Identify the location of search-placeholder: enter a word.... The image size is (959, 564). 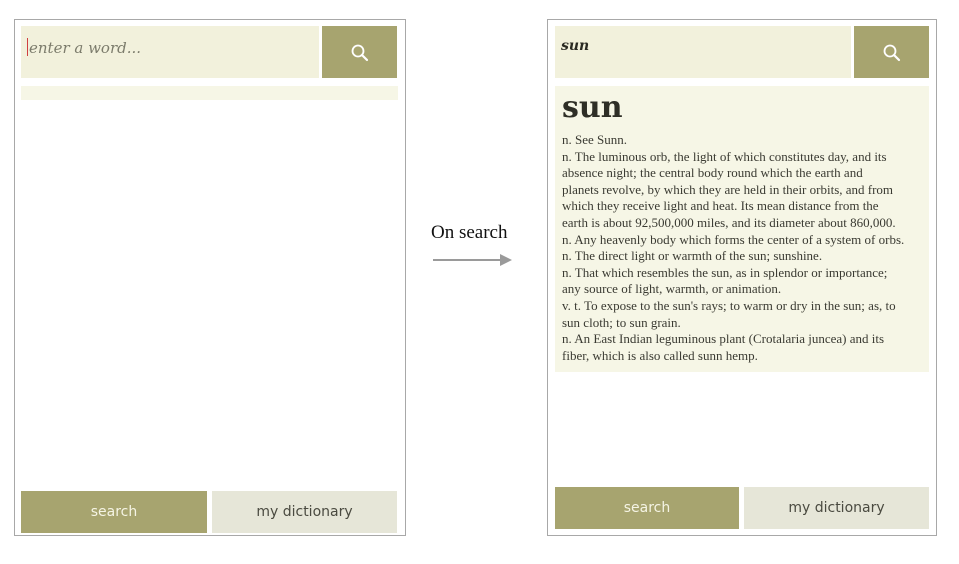
(85, 48).